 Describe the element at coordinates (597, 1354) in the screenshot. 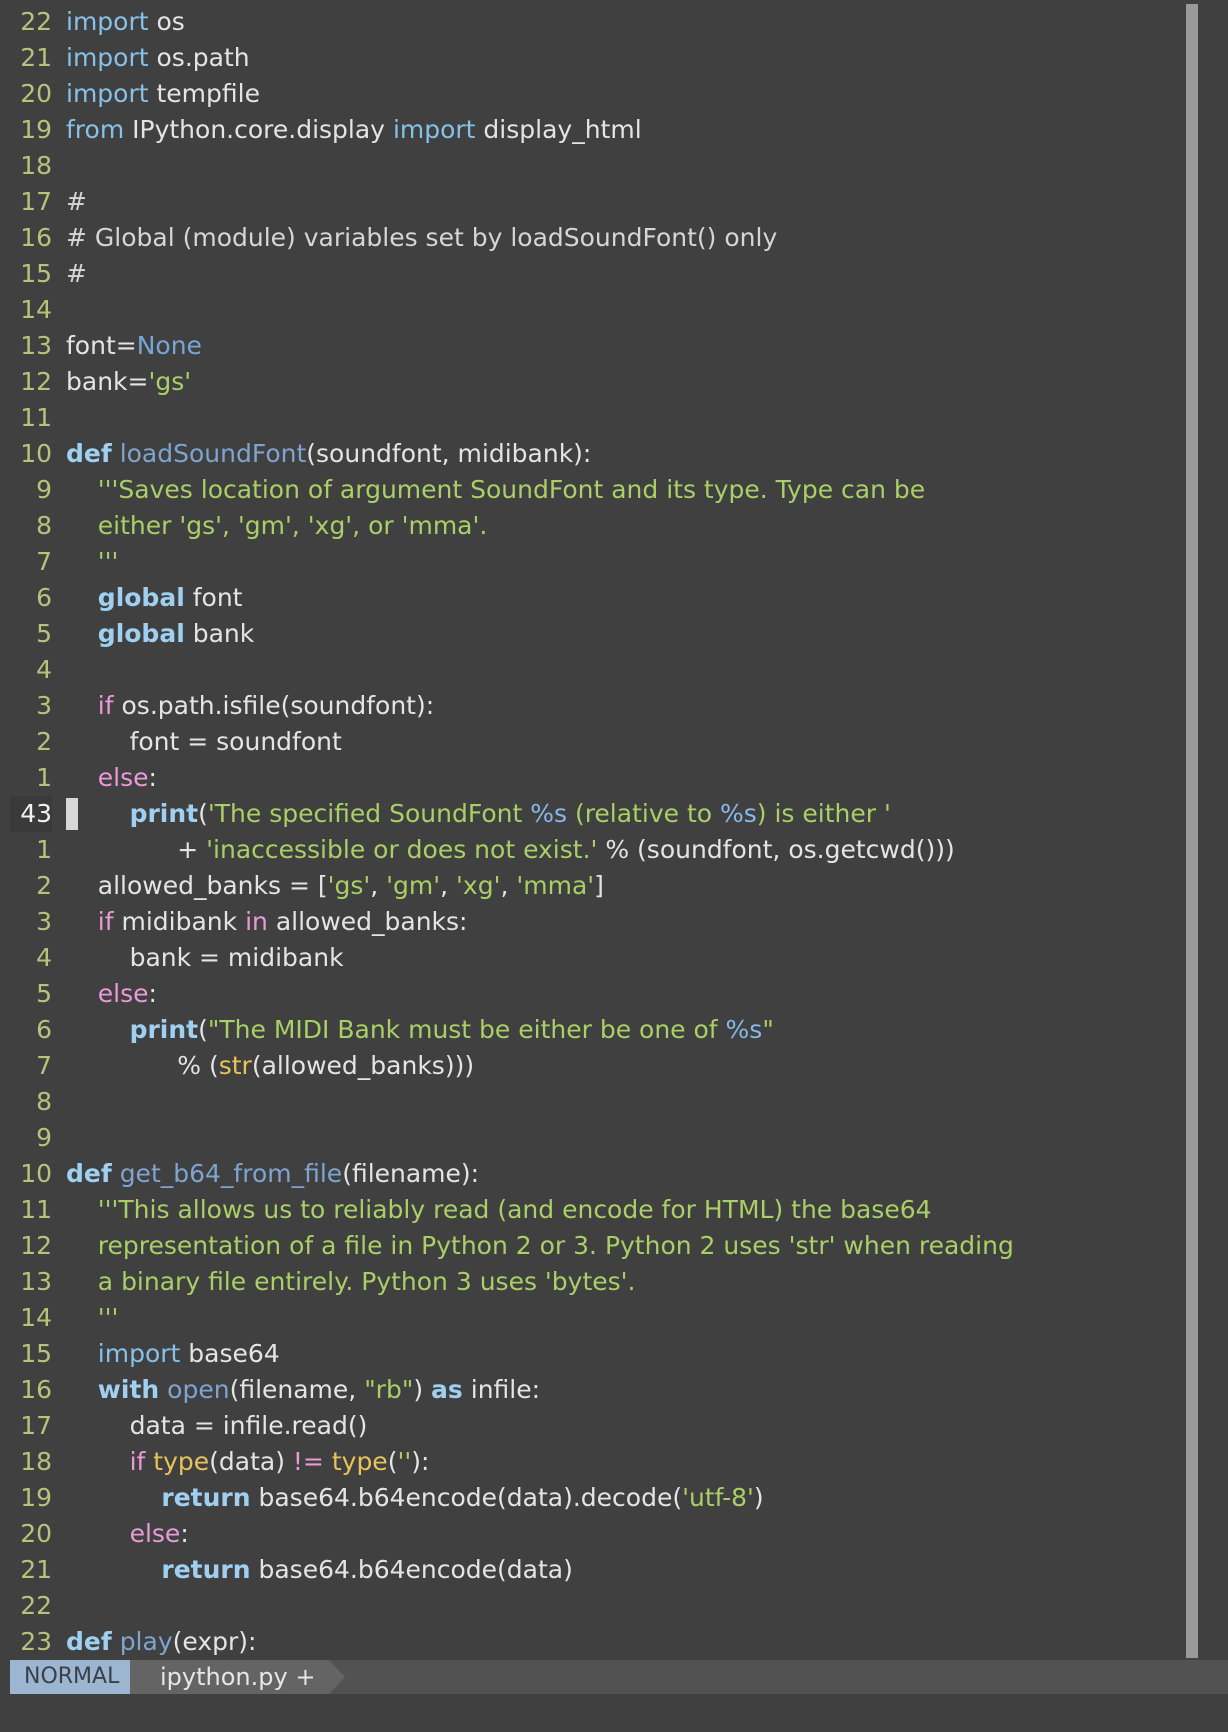

I see `code-line: 15 import base64` at that location.